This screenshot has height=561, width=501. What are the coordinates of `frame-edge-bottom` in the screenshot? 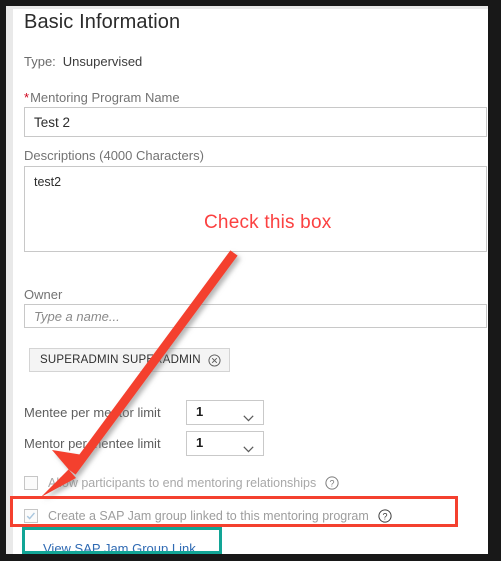 It's located at (250, 557).